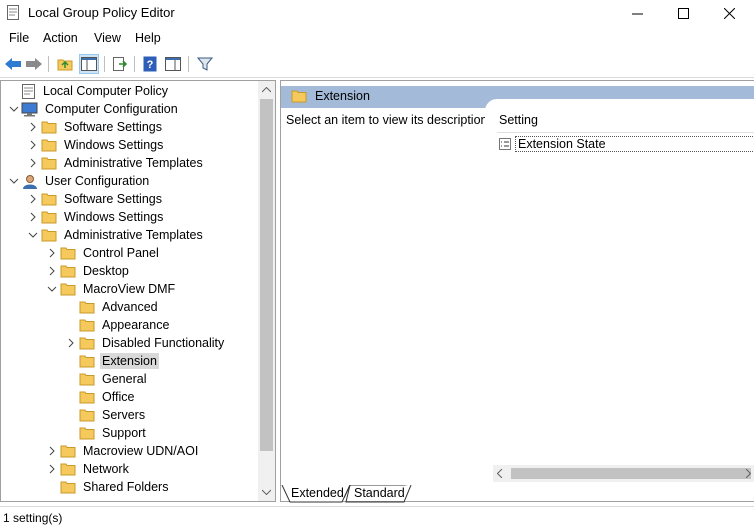 The image size is (754, 528). Describe the element at coordinates (205, 64) in the screenshot. I see `filter-button` at that location.